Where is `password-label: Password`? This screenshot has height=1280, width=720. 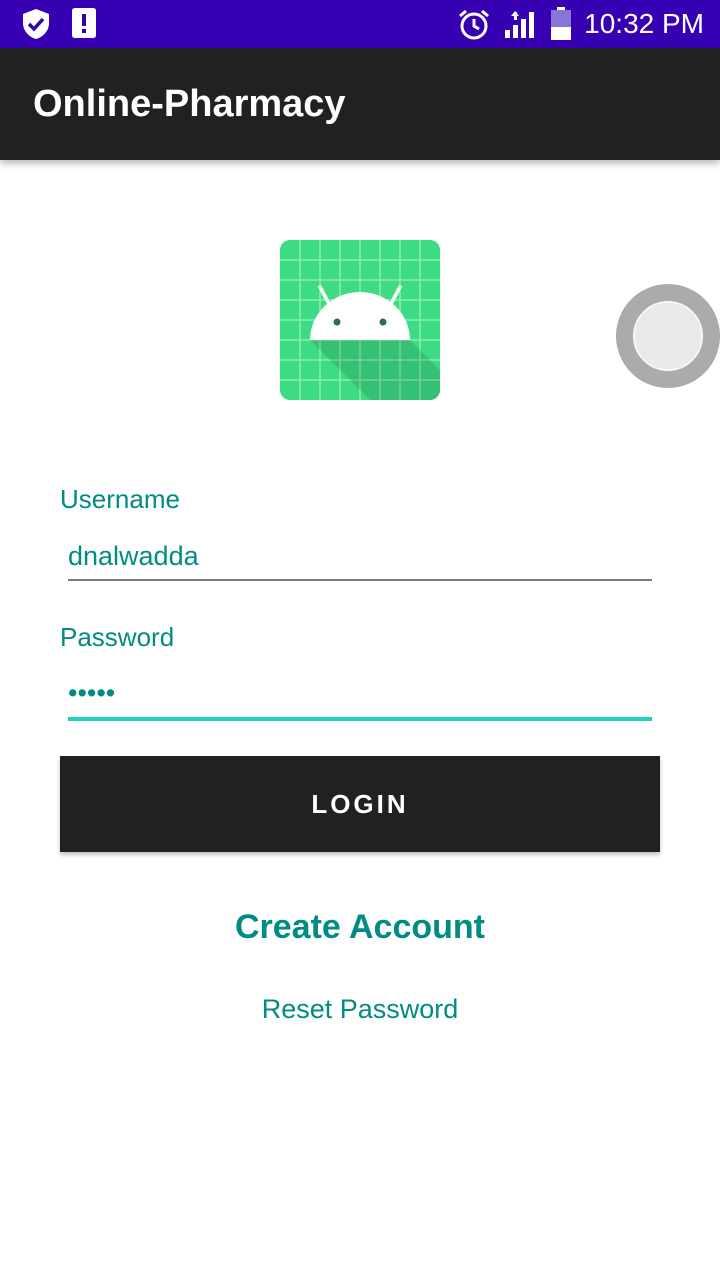 password-label: Password is located at coordinates (117, 637).